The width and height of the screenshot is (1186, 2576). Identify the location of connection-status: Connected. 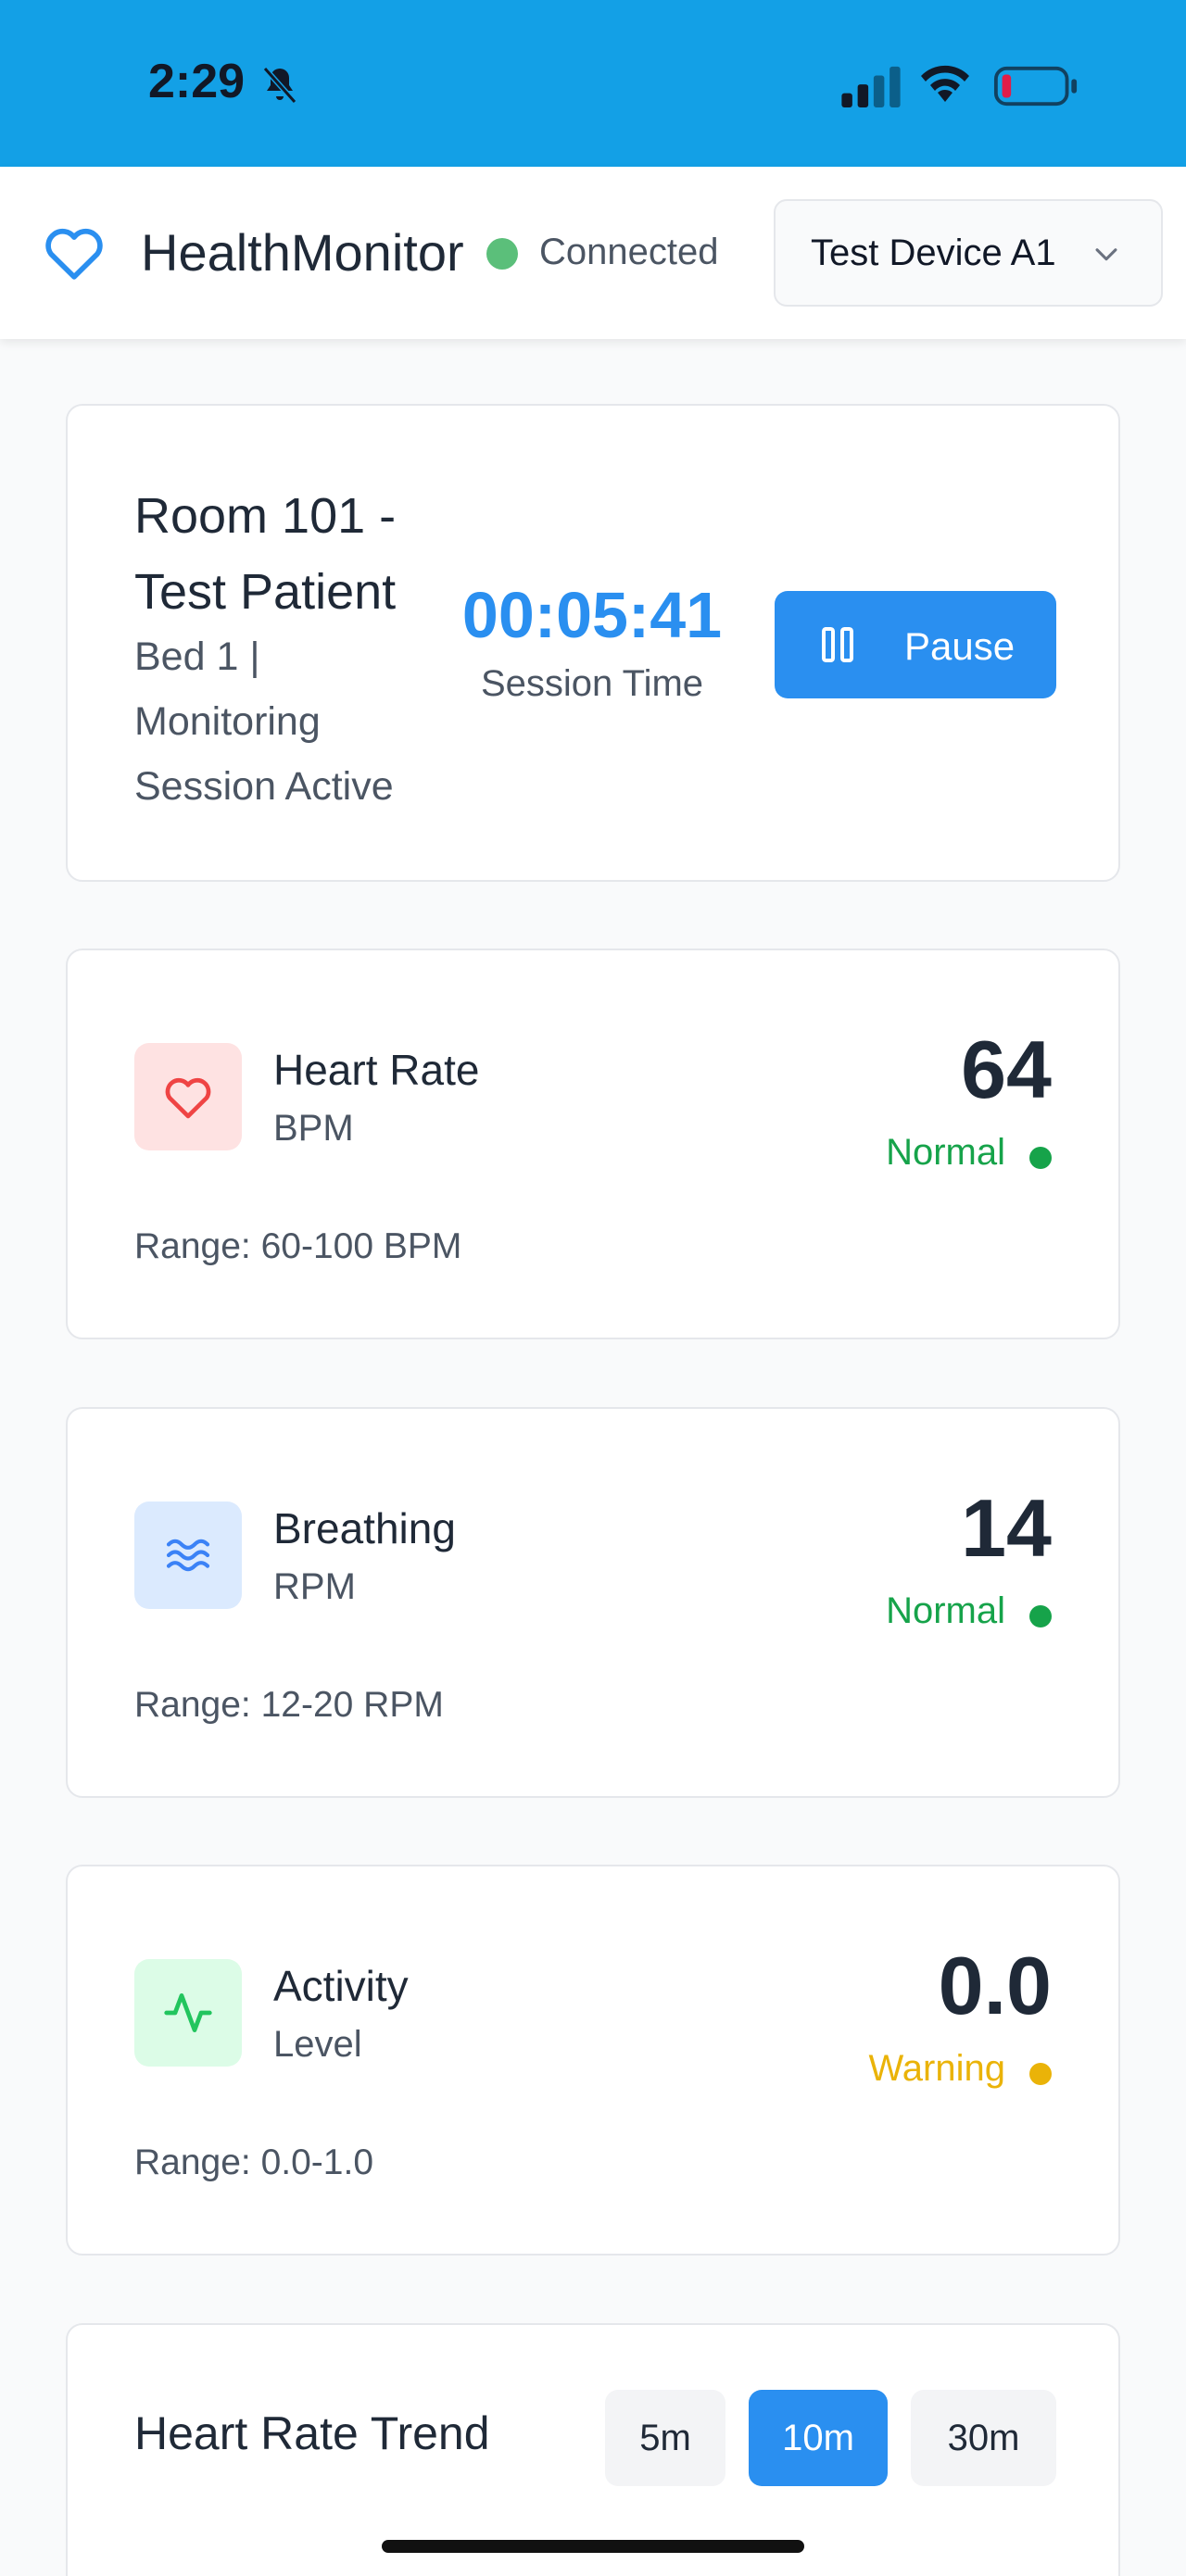
(629, 252).